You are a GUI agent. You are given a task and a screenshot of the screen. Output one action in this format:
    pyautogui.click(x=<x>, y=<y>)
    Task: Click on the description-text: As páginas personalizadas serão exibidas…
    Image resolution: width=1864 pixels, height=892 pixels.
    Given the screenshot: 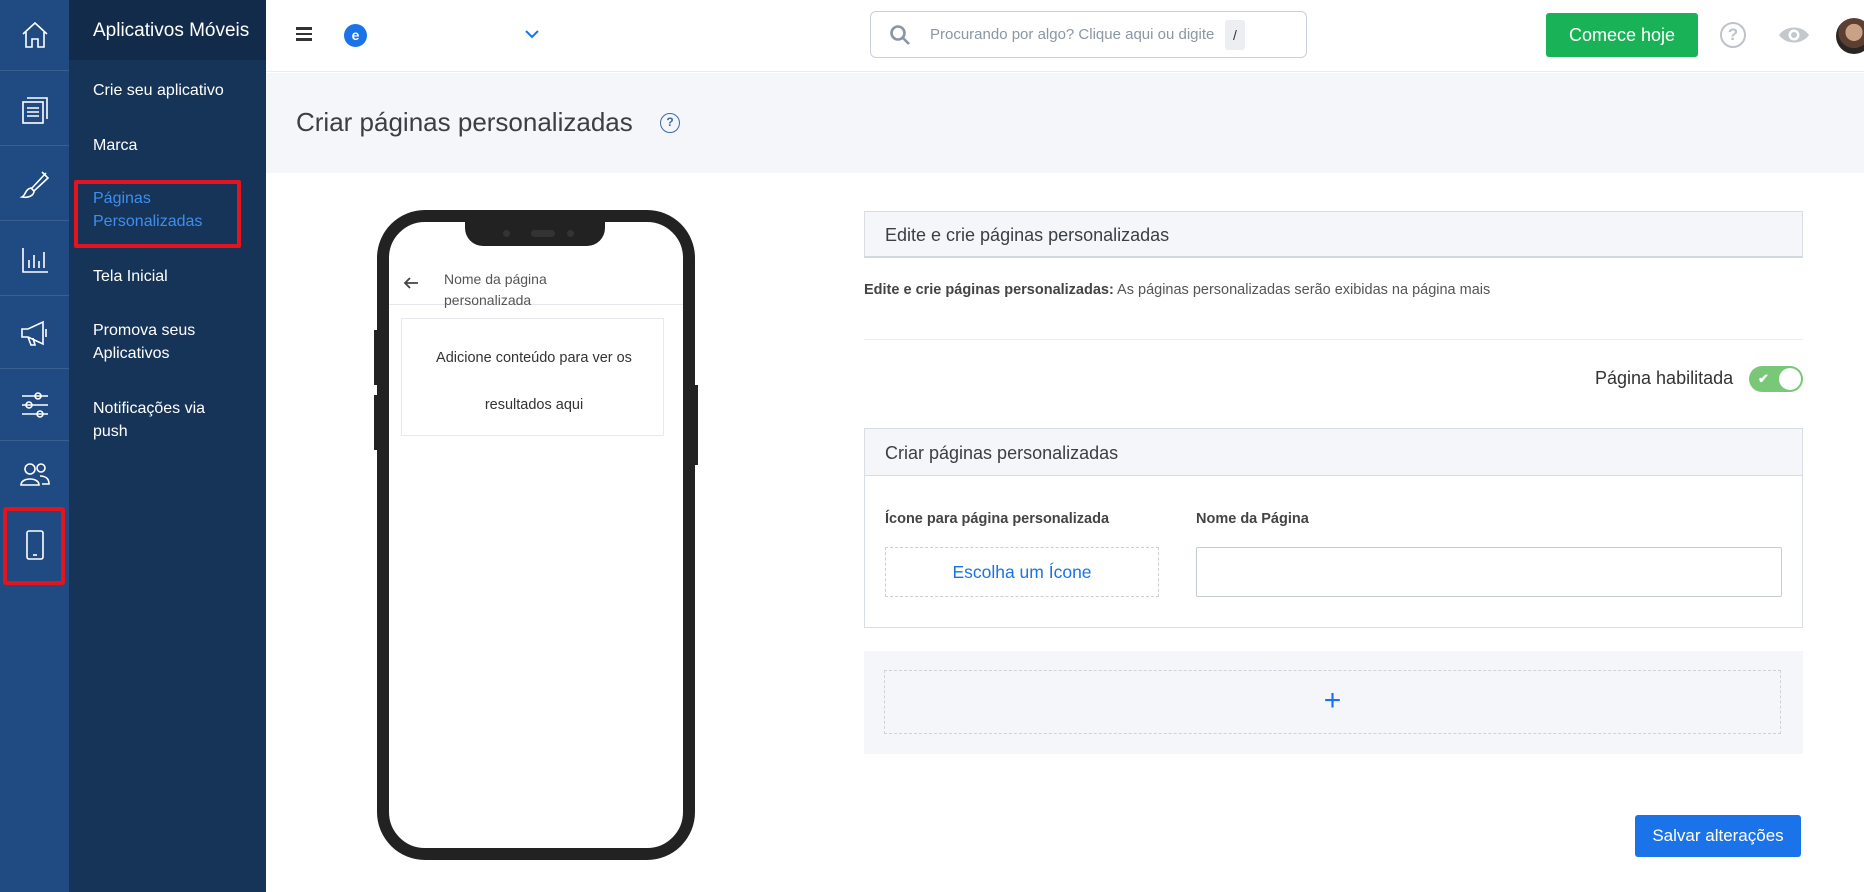 What is the action you would take?
    pyautogui.click(x=1302, y=290)
    